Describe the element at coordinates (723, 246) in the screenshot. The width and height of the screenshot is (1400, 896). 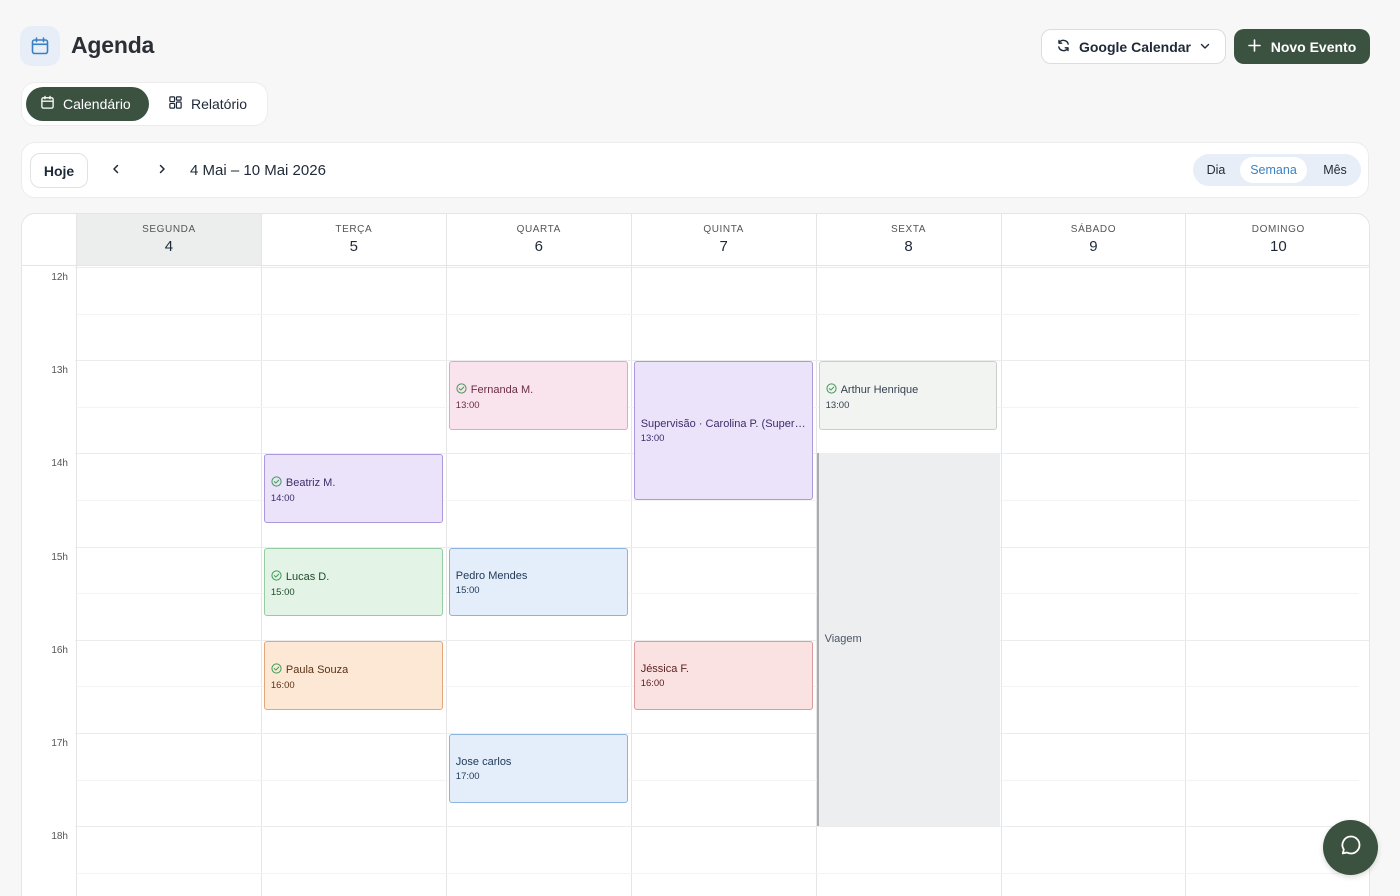
I see `day-number: 7` at that location.